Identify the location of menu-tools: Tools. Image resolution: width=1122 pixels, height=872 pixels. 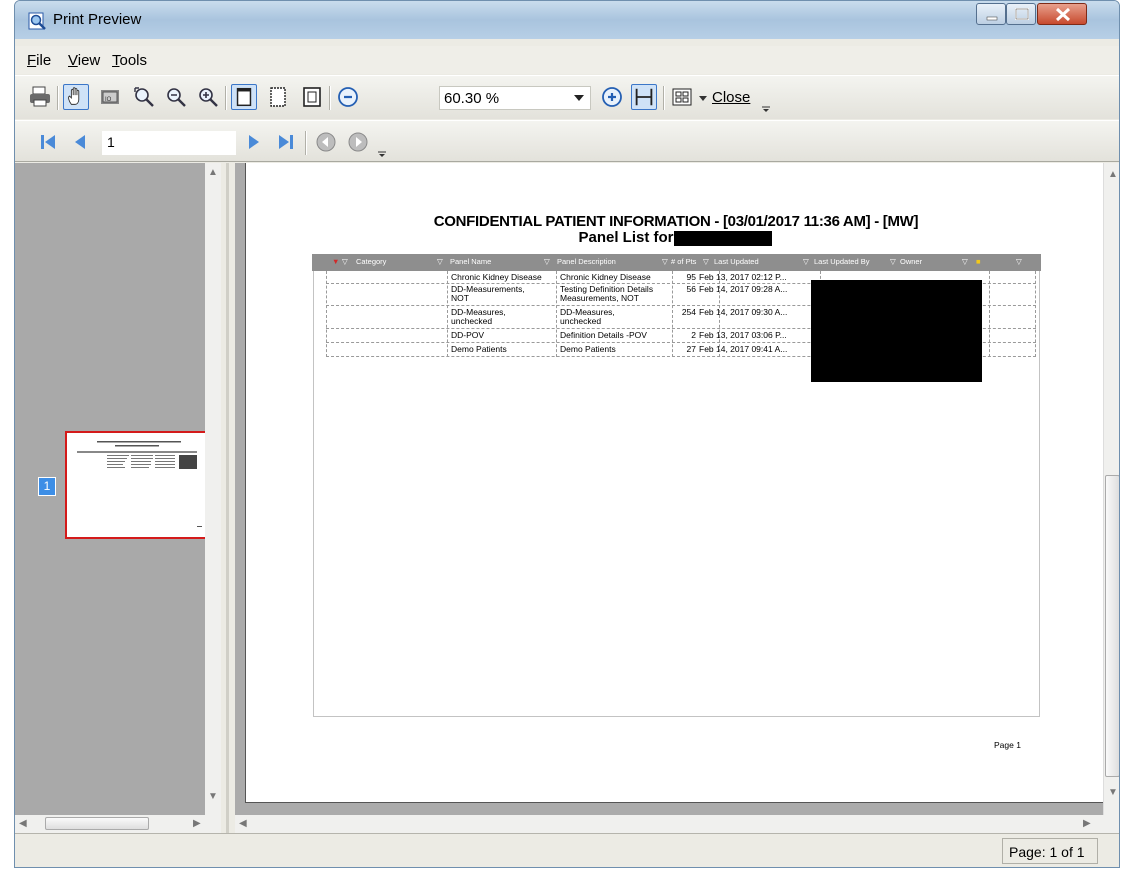
(129, 60).